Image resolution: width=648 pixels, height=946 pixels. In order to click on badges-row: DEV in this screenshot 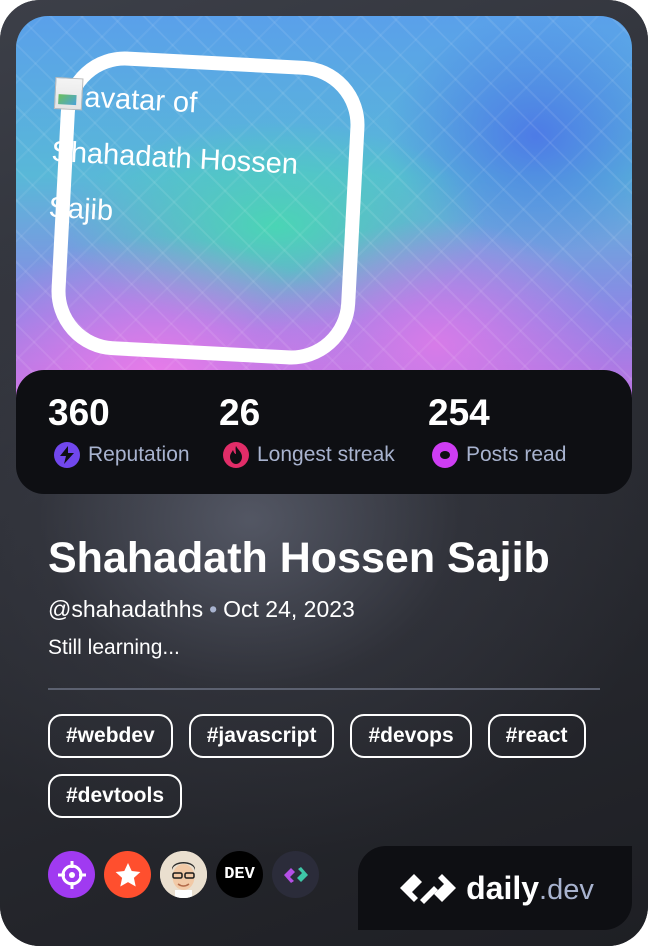, I will do `click(183, 874)`.